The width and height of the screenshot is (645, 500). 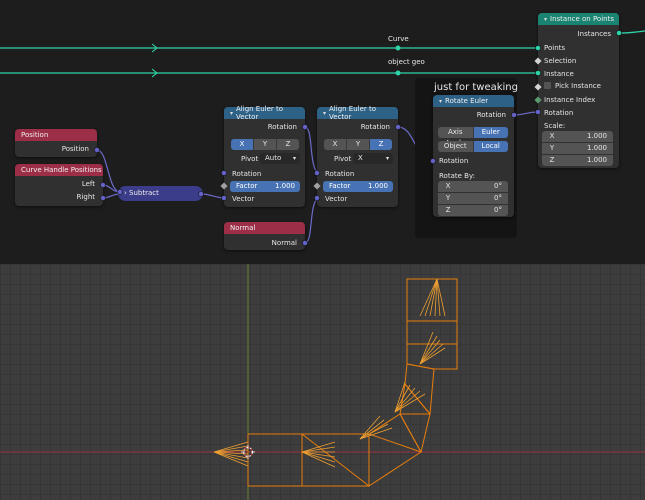 I want to click on rotate-input-rotation: Rotation, so click(x=454, y=161).